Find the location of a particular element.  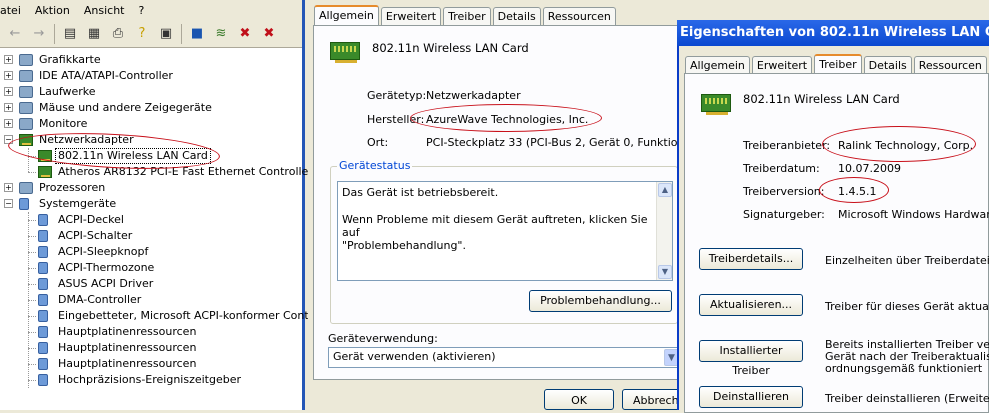

tree-item-label: Systemgeräte is located at coordinates (77, 204).